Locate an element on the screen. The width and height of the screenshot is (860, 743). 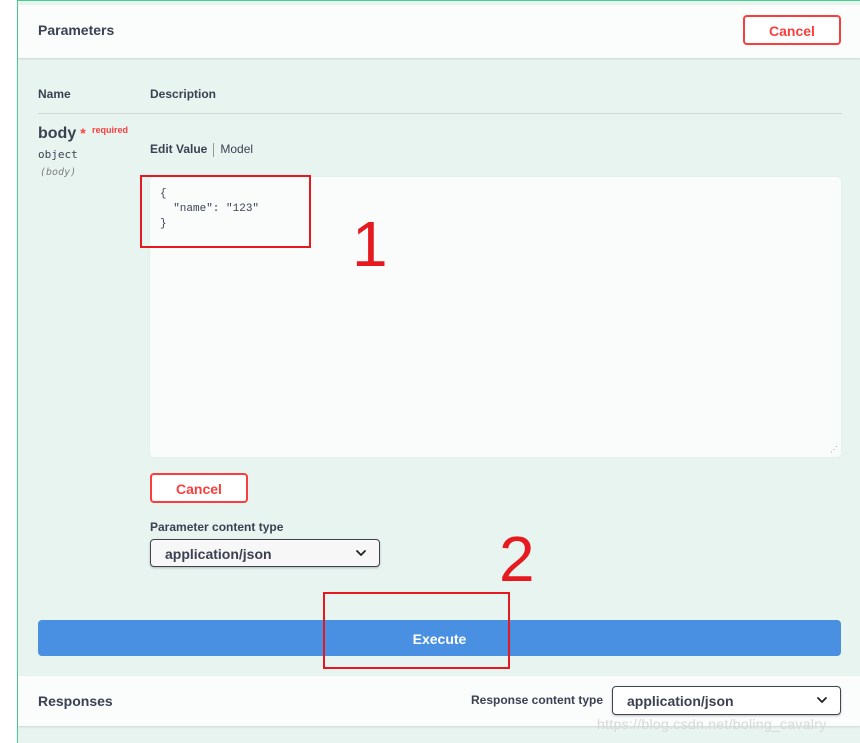
annotation-number-1: 1 is located at coordinates (370, 244).